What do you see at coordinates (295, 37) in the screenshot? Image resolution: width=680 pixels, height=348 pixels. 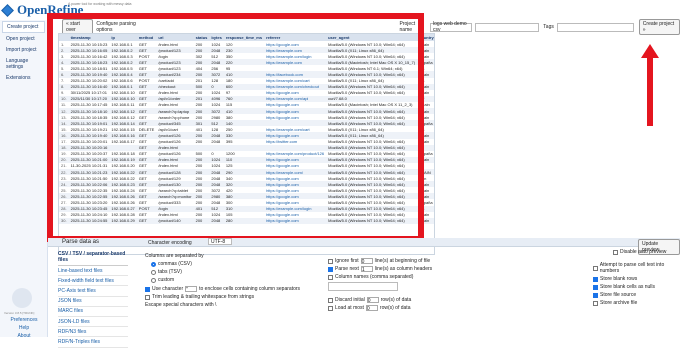 I see `column-header: referrer` at bounding box center [295, 37].